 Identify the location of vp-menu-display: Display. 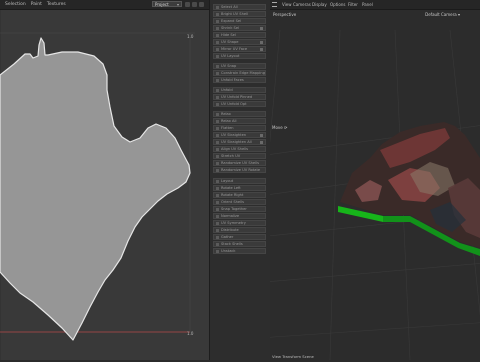
(319, 4).